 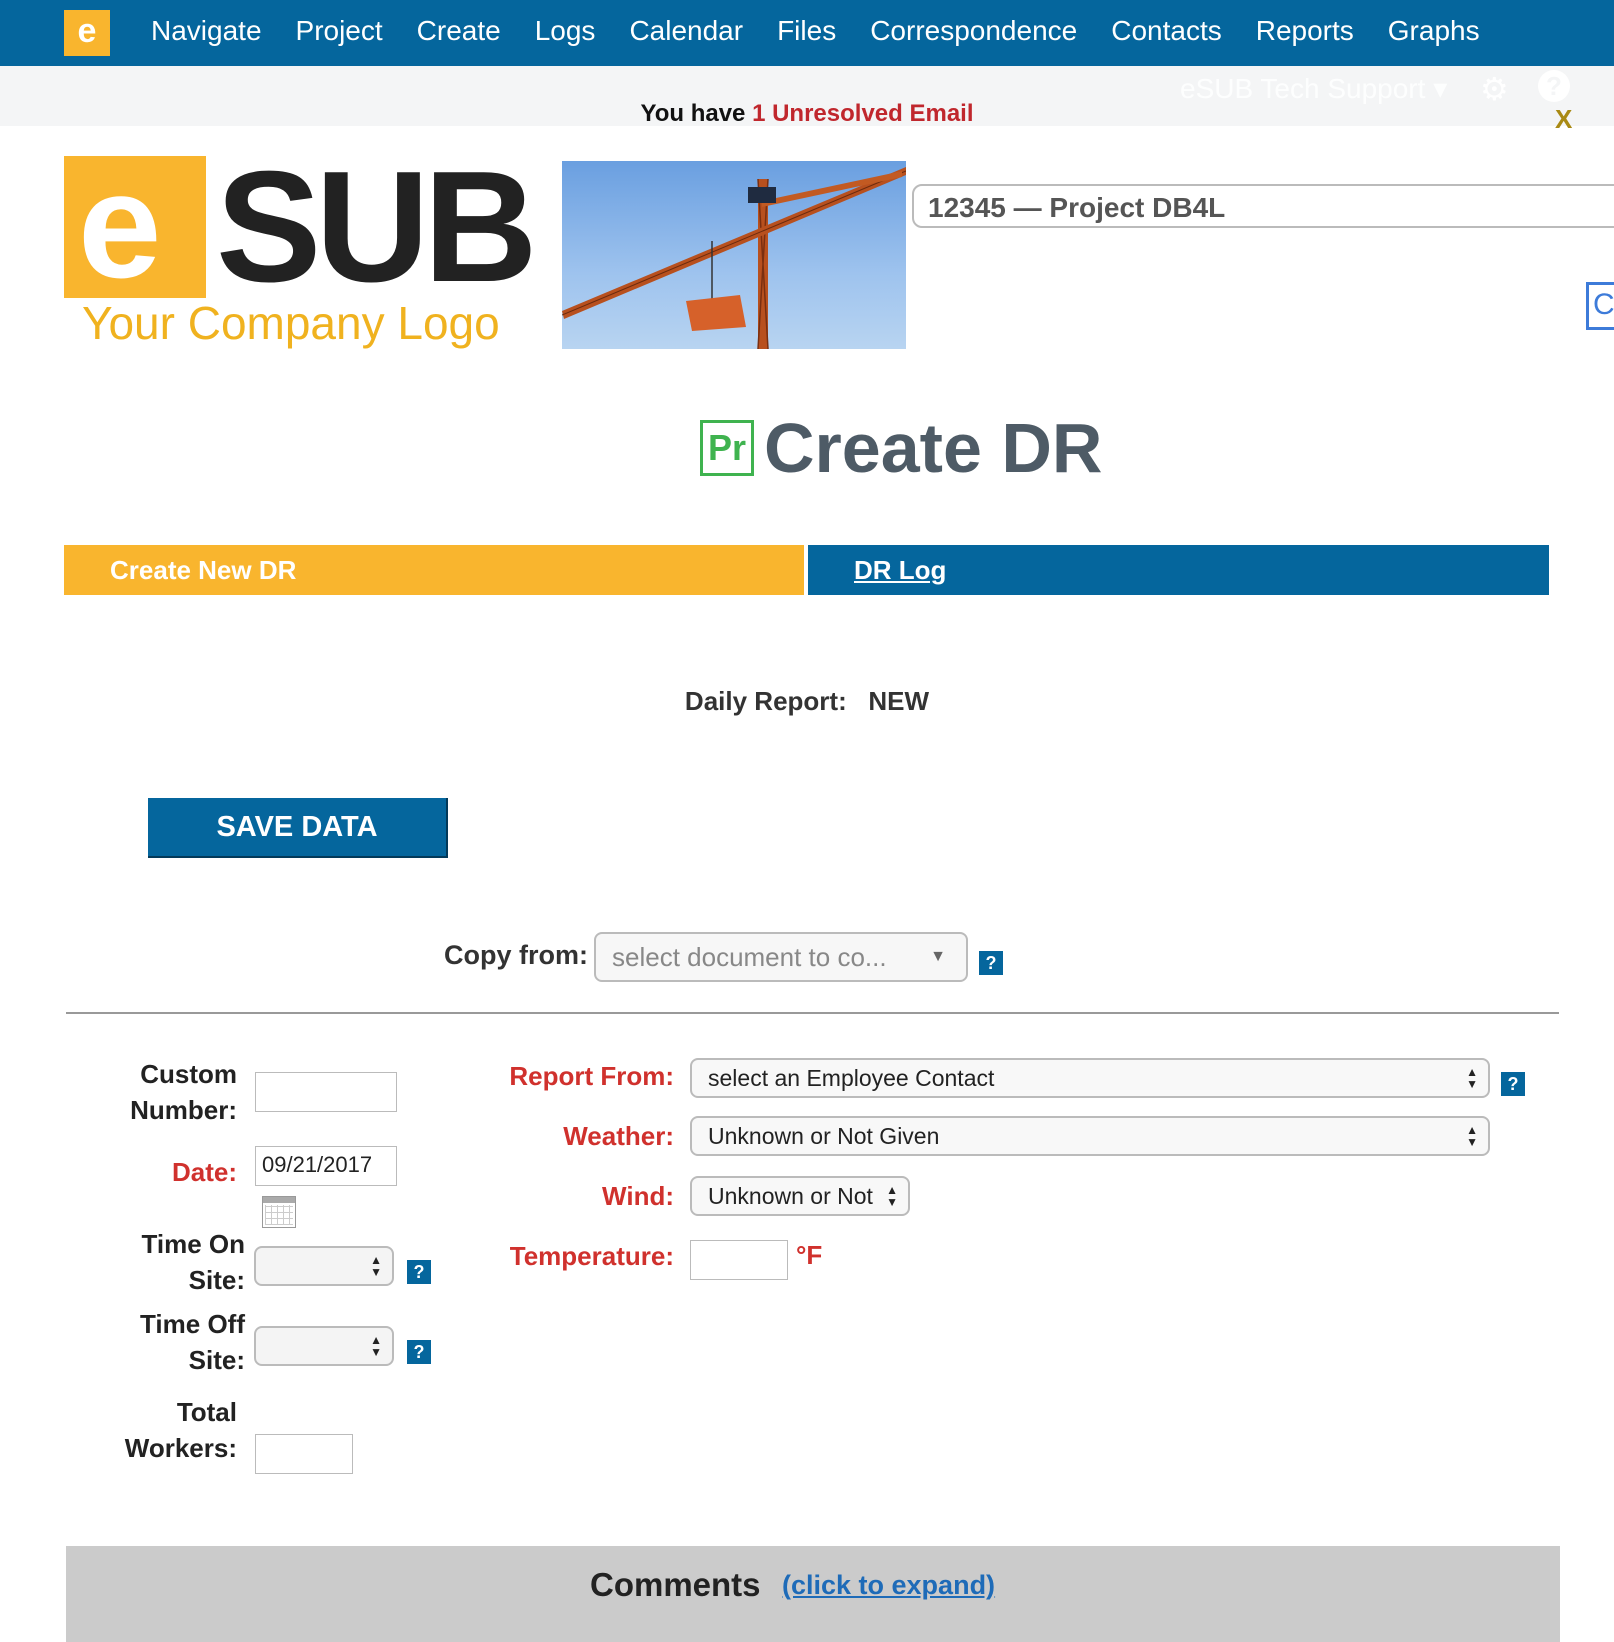 What do you see at coordinates (899, 701) in the screenshot?
I see `daily-report-value: NEW` at bounding box center [899, 701].